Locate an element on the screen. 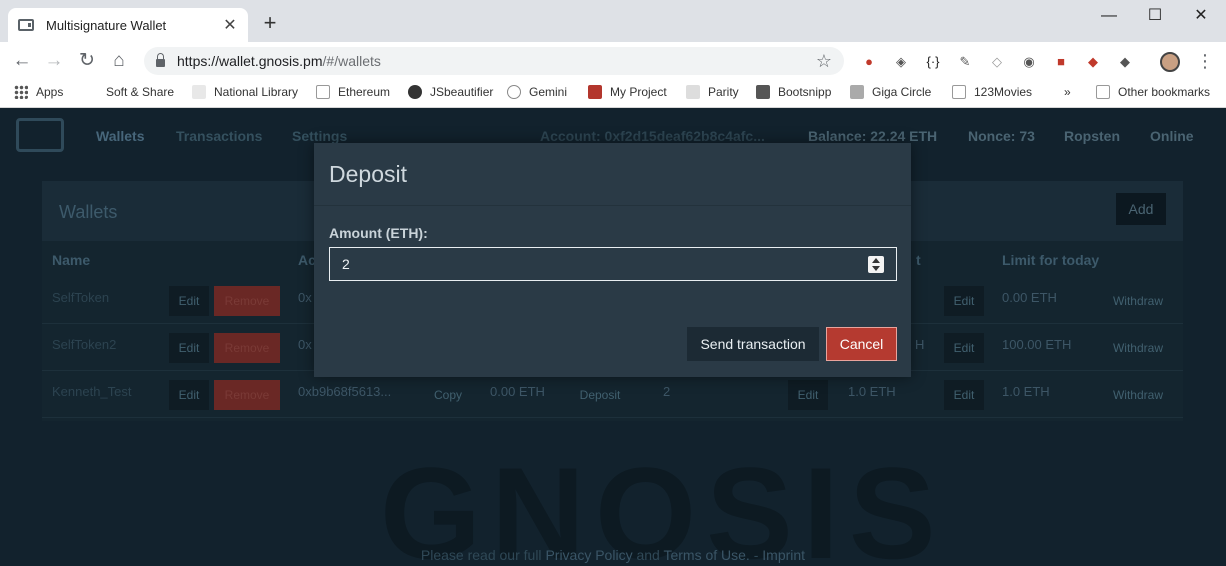 The height and width of the screenshot is (566, 1226). add-wallet-button: Add is located at coordinates (1141, 209).